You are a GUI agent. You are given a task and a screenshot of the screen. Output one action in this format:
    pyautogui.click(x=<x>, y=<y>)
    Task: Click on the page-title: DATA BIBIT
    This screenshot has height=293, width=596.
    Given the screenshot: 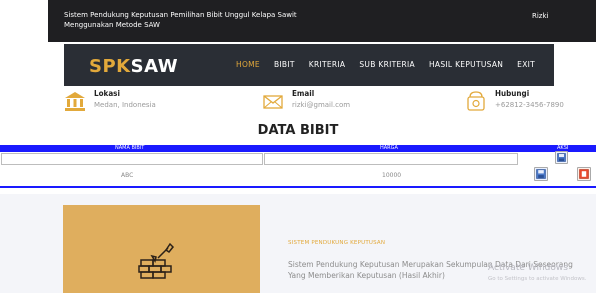 What is the action you would take?
    pyautogui.click(x=298, y=130)
    